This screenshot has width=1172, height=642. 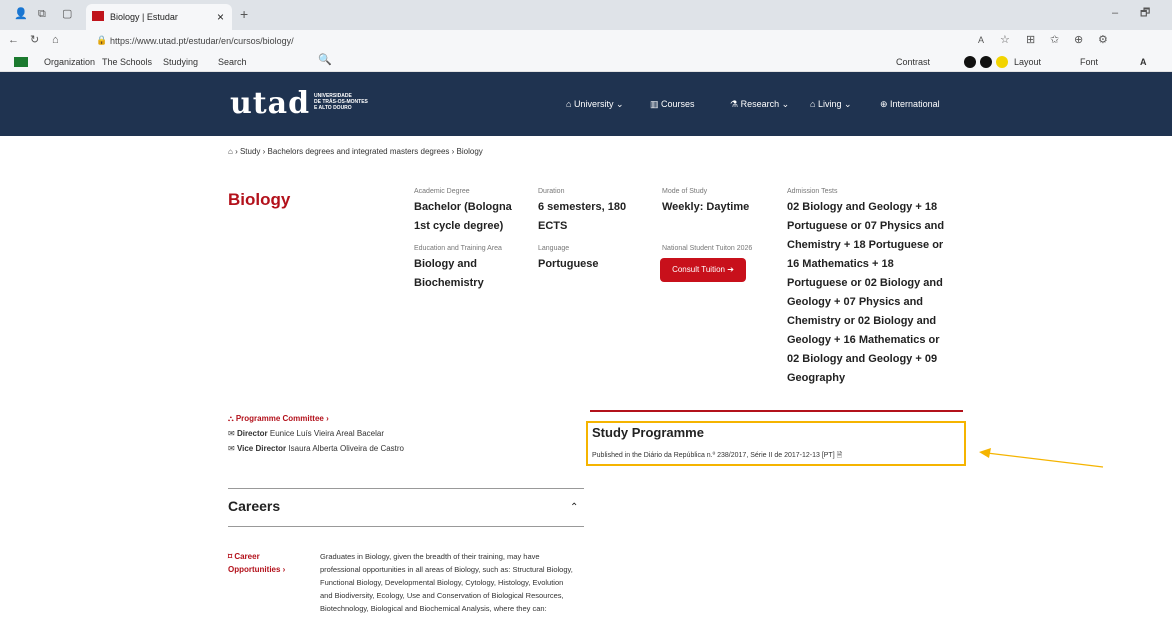 What do you see at coordinates (1030, 40) in the screenshot?
I see `split-screen-icon: ⊞` at bounding box center [1030, 40].